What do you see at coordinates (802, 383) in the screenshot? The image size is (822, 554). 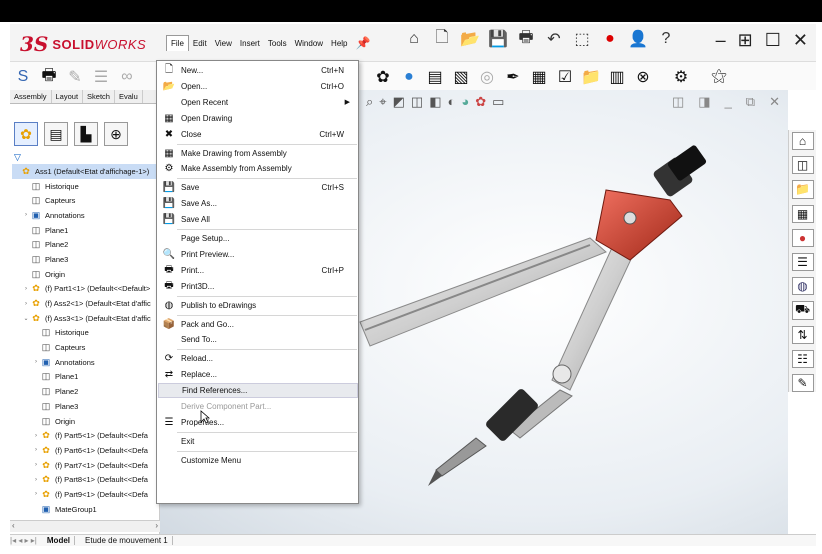 I see `markup-icon: ✎` at bounding box center [802, 383].